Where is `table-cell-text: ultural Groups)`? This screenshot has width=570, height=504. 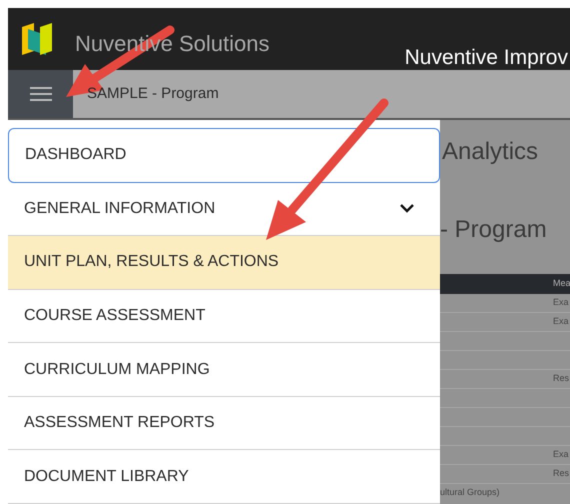
table-cell-text: ultural Groups) is located at coordinates (470, 492).